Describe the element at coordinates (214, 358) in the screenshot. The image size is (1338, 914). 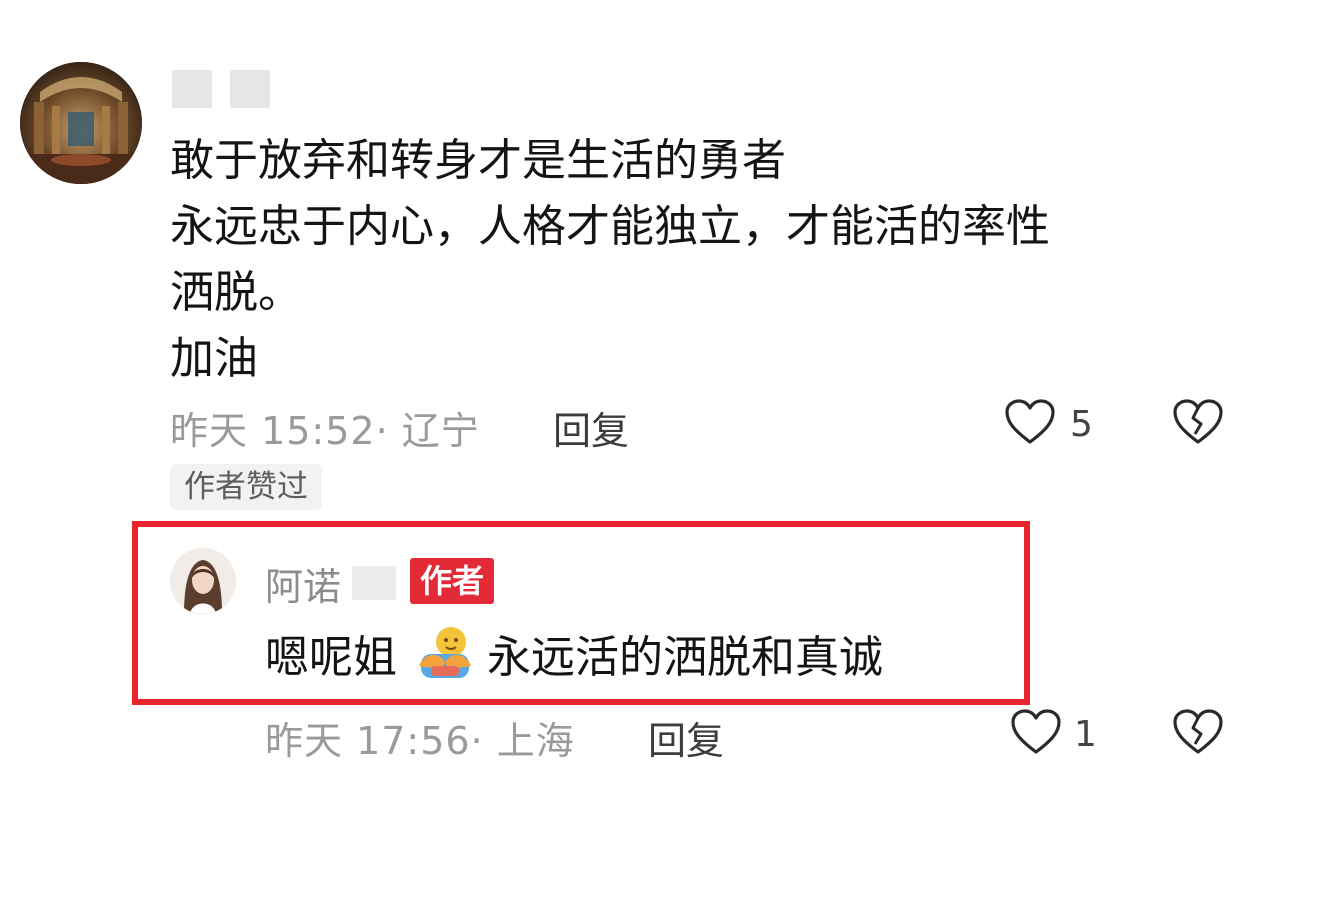
I see `comment-line: 加油` at that location.